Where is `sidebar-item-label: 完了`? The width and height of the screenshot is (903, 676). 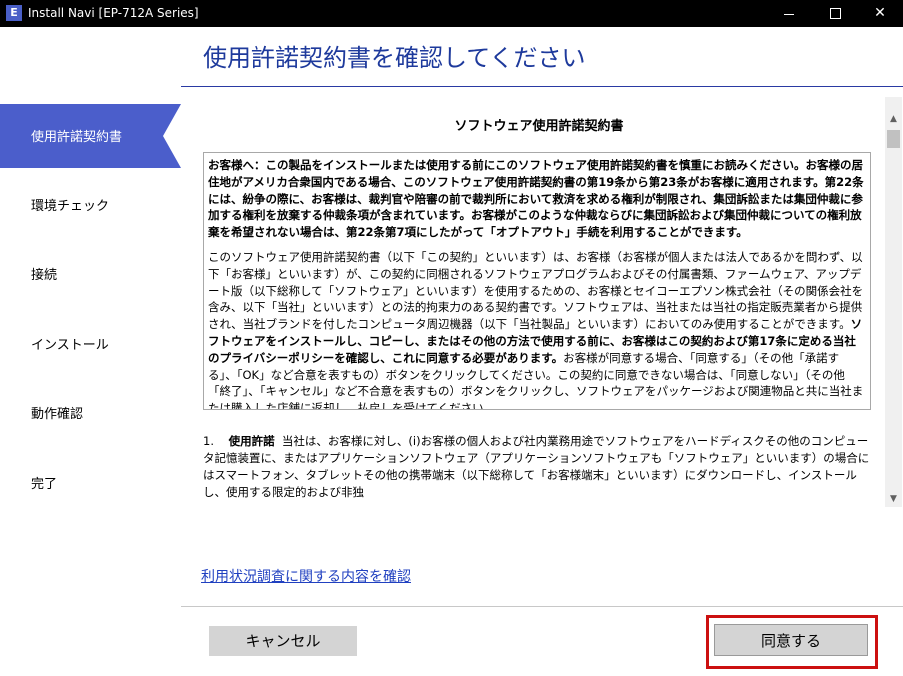
sidebar-item-label: 完了 is located at coordinates (44, 484).